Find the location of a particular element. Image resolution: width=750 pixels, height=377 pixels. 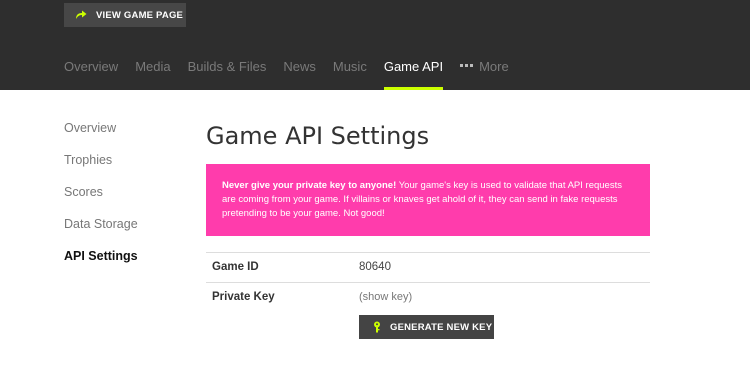

page-title: Game API Settings is located at coordinates (318, 136).